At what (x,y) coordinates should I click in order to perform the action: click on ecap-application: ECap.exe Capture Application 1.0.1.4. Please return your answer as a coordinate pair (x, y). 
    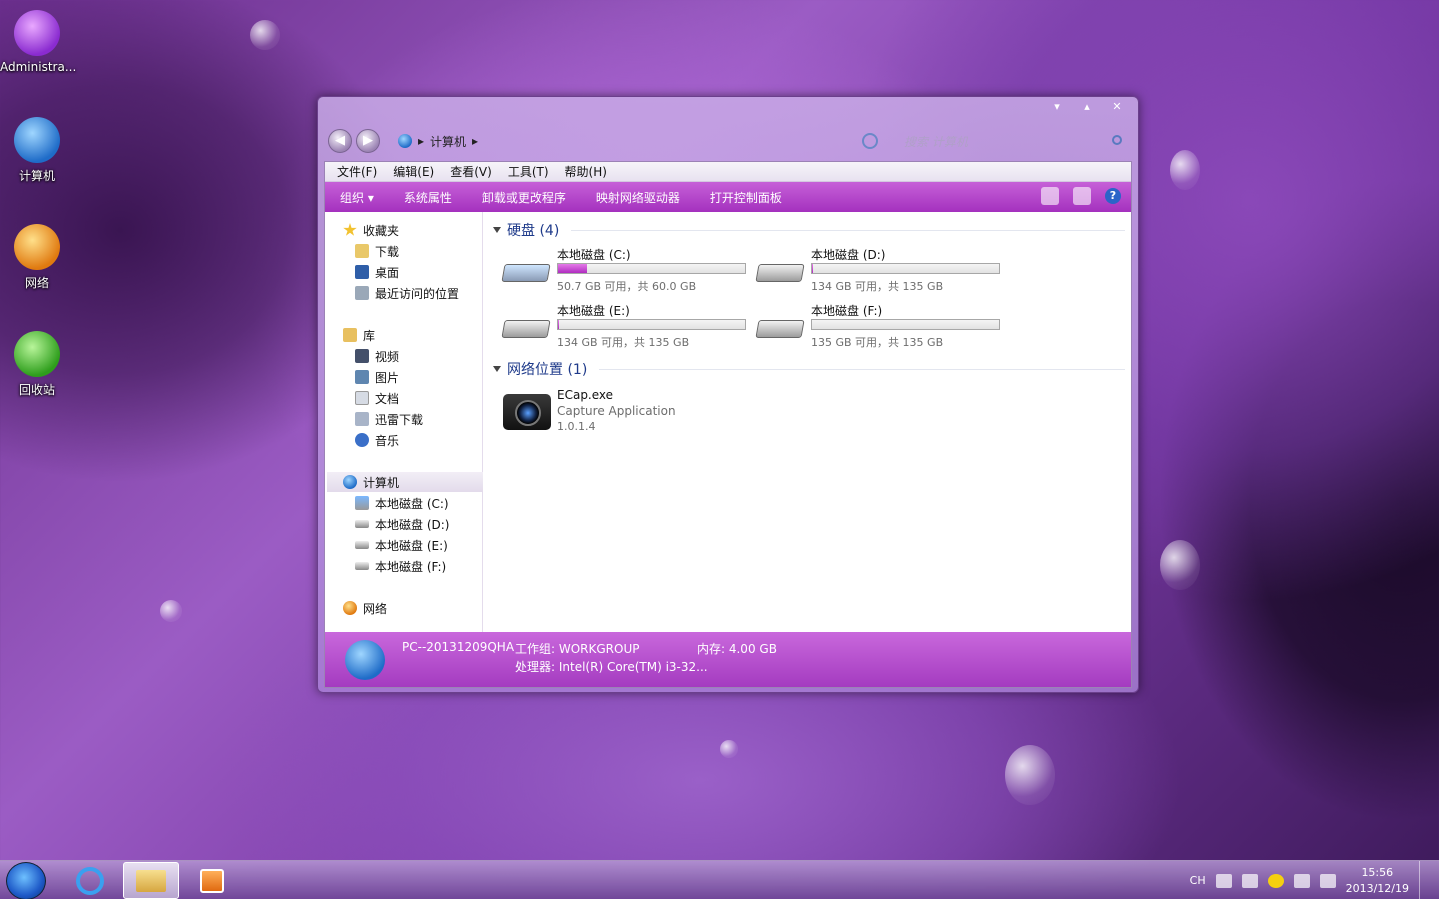
    Looking at the image, I should click on (653, 415).